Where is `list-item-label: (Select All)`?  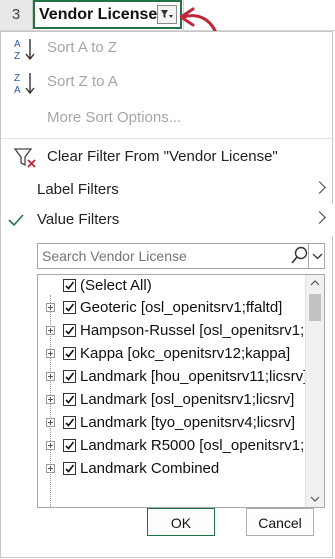 list-item-label: (Select All) is located at coordinates (116, 285).